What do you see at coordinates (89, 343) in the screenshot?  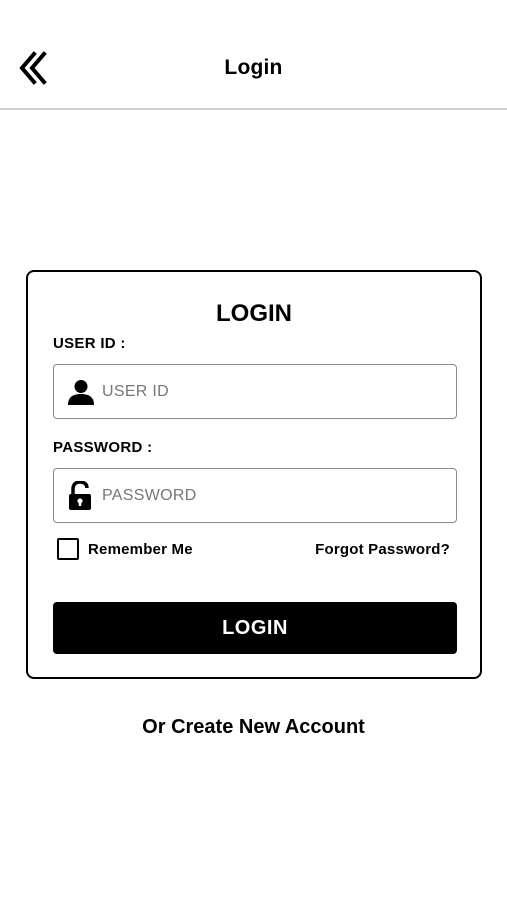 I see `user-id-label: USER ID :` at bounding box center [89, 343].